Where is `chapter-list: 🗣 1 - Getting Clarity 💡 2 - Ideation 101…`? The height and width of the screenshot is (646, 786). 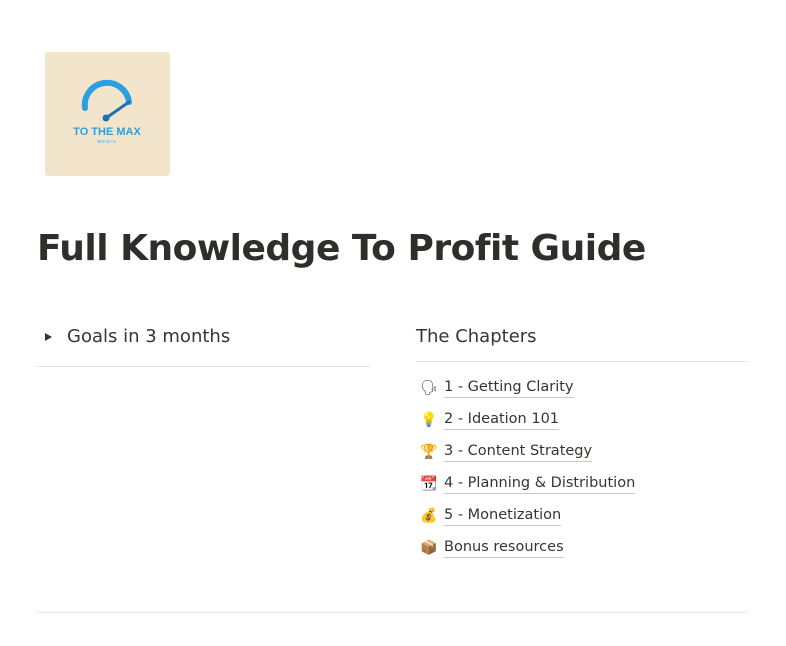
chapter-list: 🗣 1 - Getting Clarity 💡 2 - Ideation 101… is located at coordinates (526, 468).